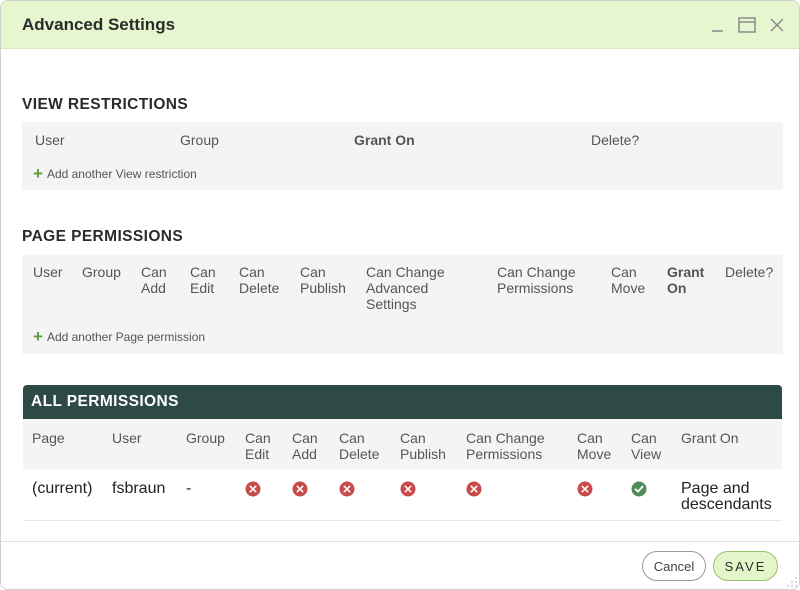 This screenshot has height=590, width=800. Describe the element at coordinates (139, 488) in the screenshot. I see `row-user: fsbraun` at that location.